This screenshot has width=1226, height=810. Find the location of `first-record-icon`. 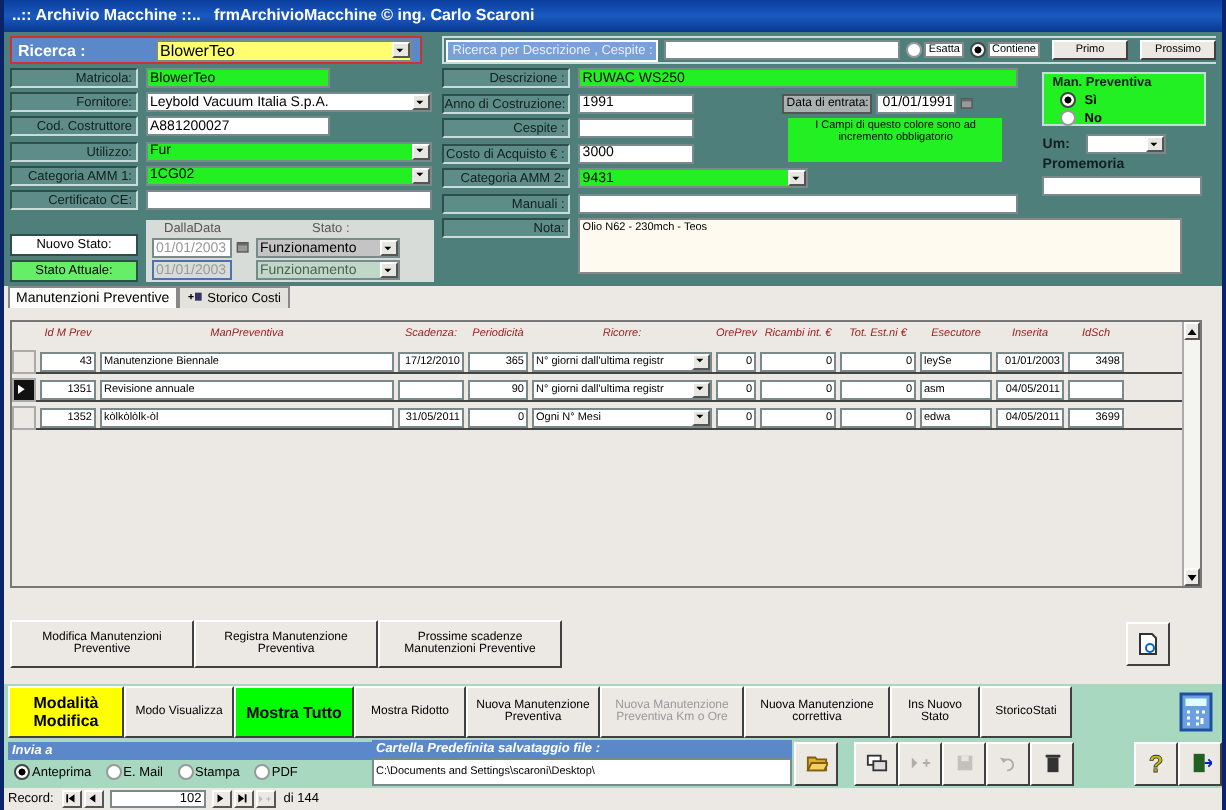

first-record-icon is located at coordinates (71, 799).